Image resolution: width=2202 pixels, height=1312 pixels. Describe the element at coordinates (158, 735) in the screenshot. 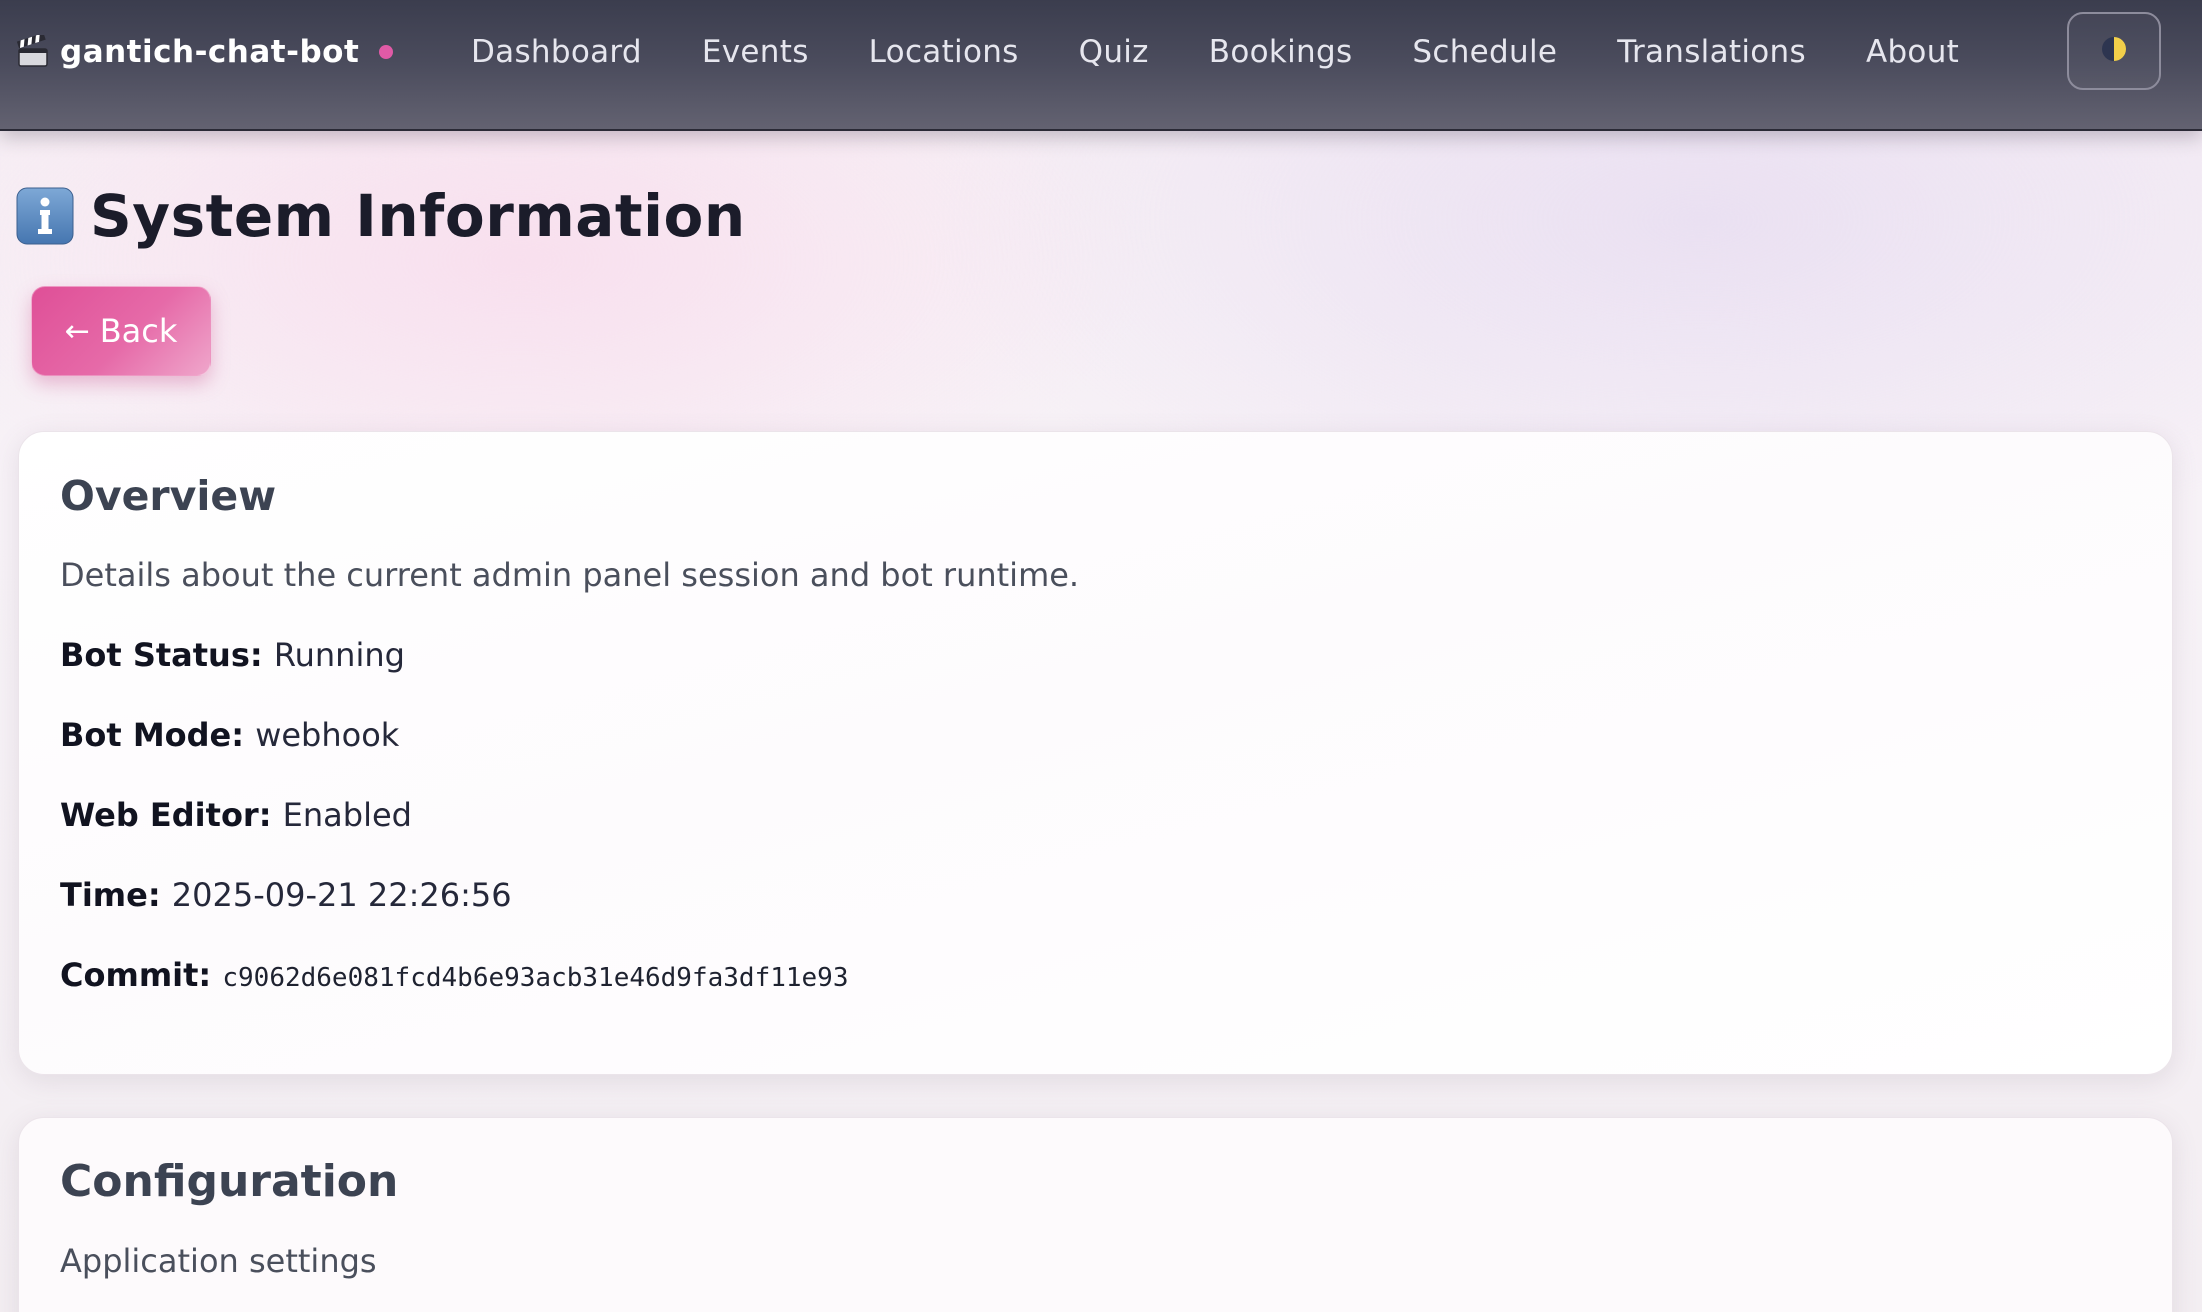

I see `bot-mode-label: Bot Mode:` at that location.